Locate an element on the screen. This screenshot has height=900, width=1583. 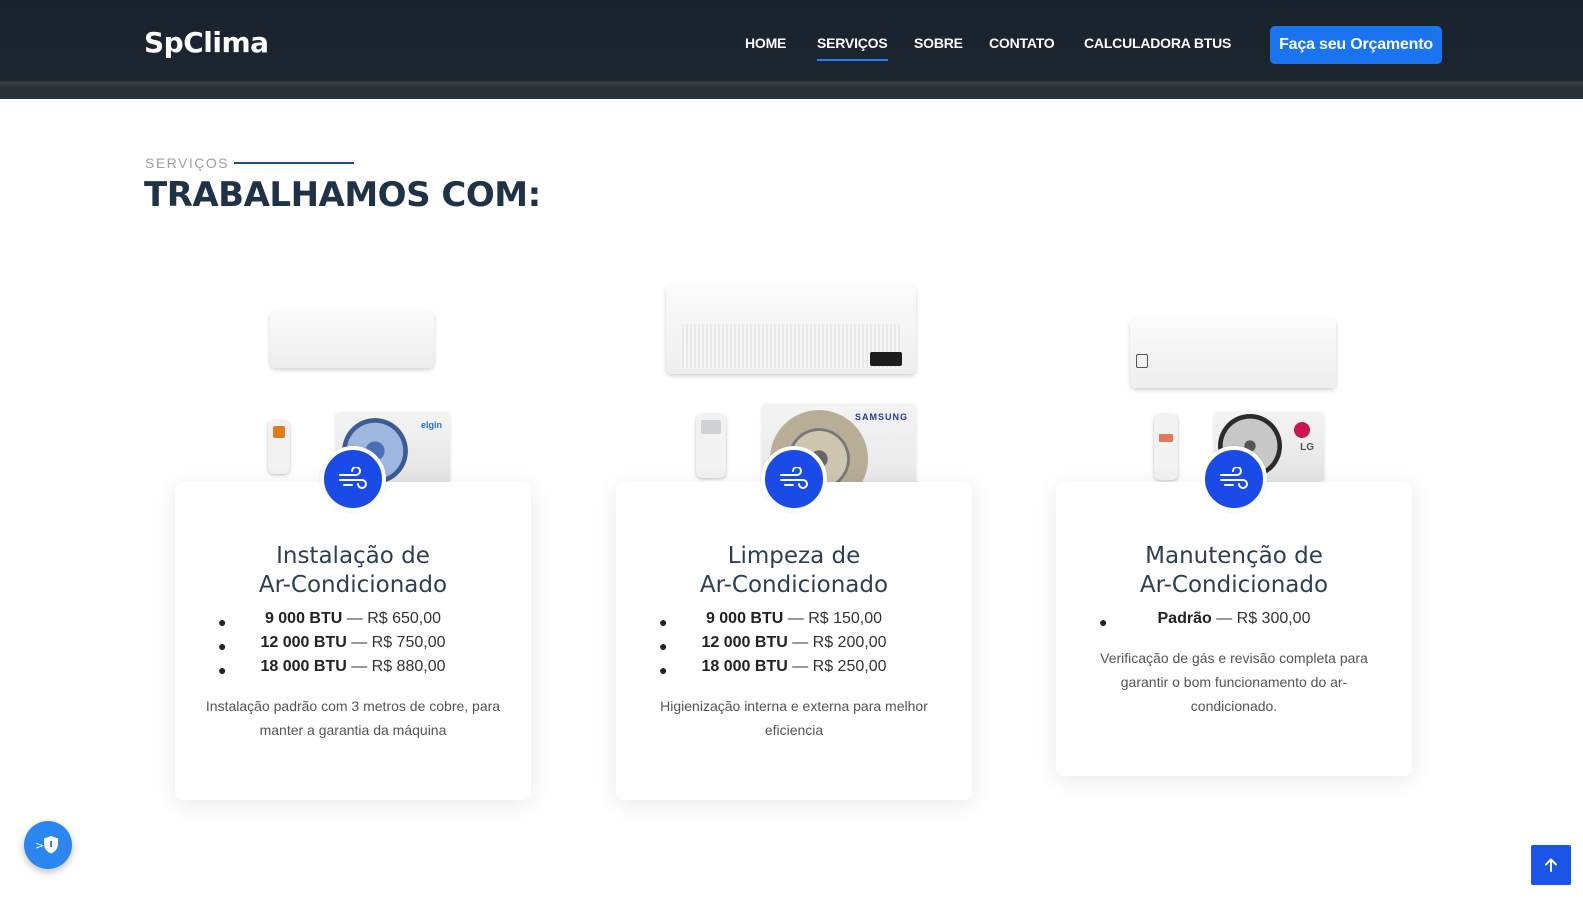
nav-sobre: SOBRE is located at coordinates (938, 43).